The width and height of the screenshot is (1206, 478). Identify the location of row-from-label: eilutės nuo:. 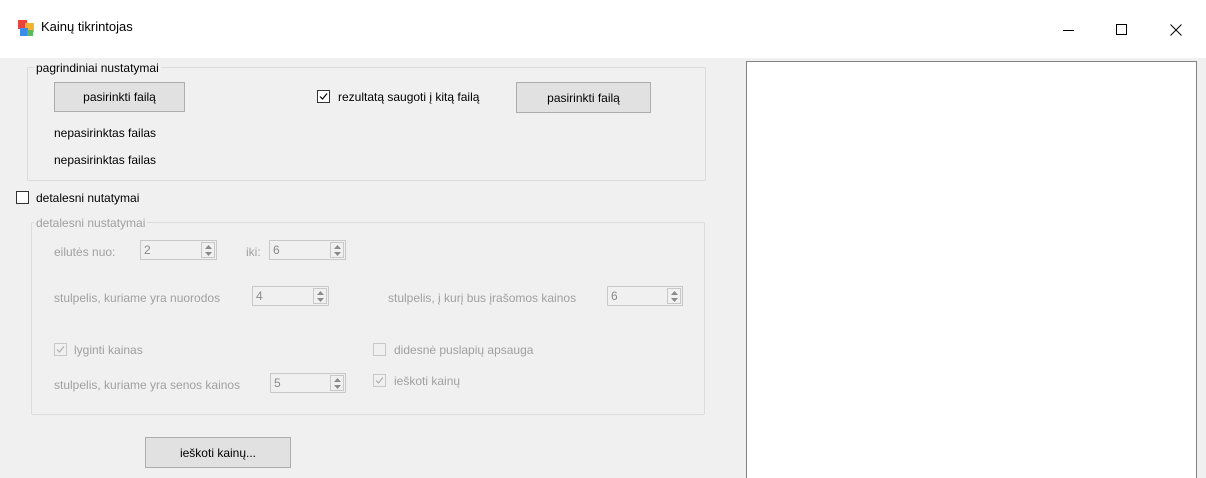
(85, 252).